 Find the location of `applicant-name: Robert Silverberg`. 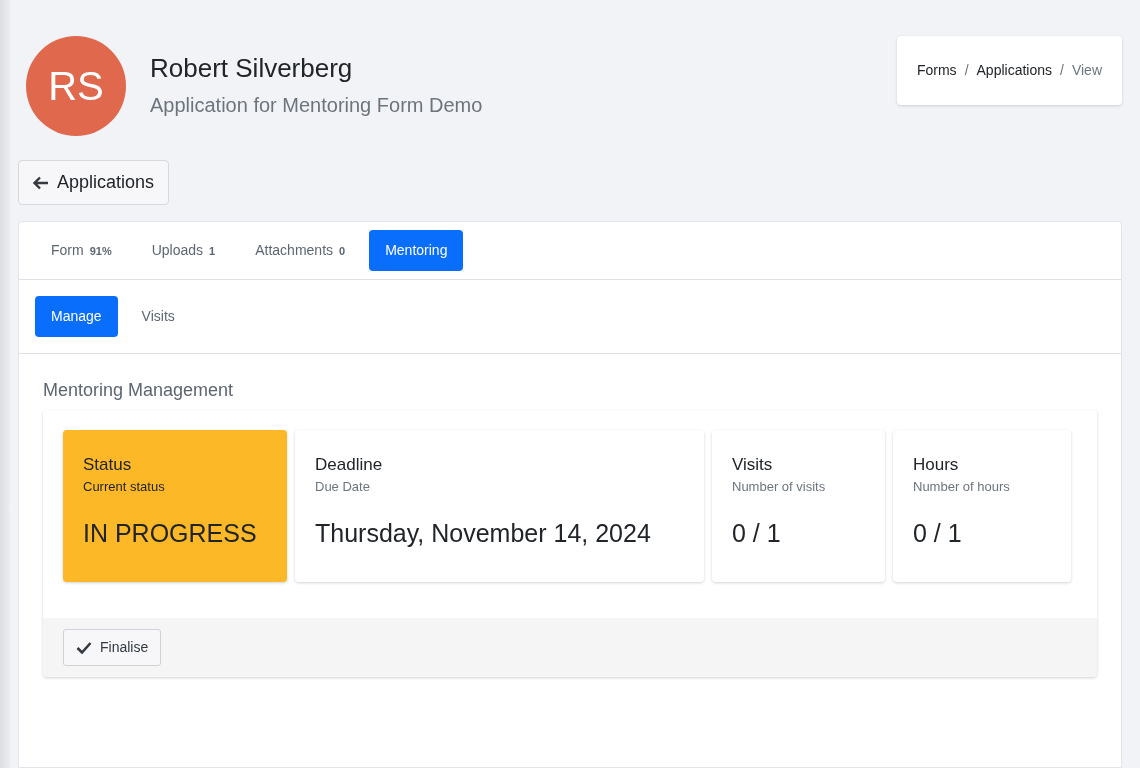

applicant-name: Robert Silverberg is located at coordinates (252, 69).